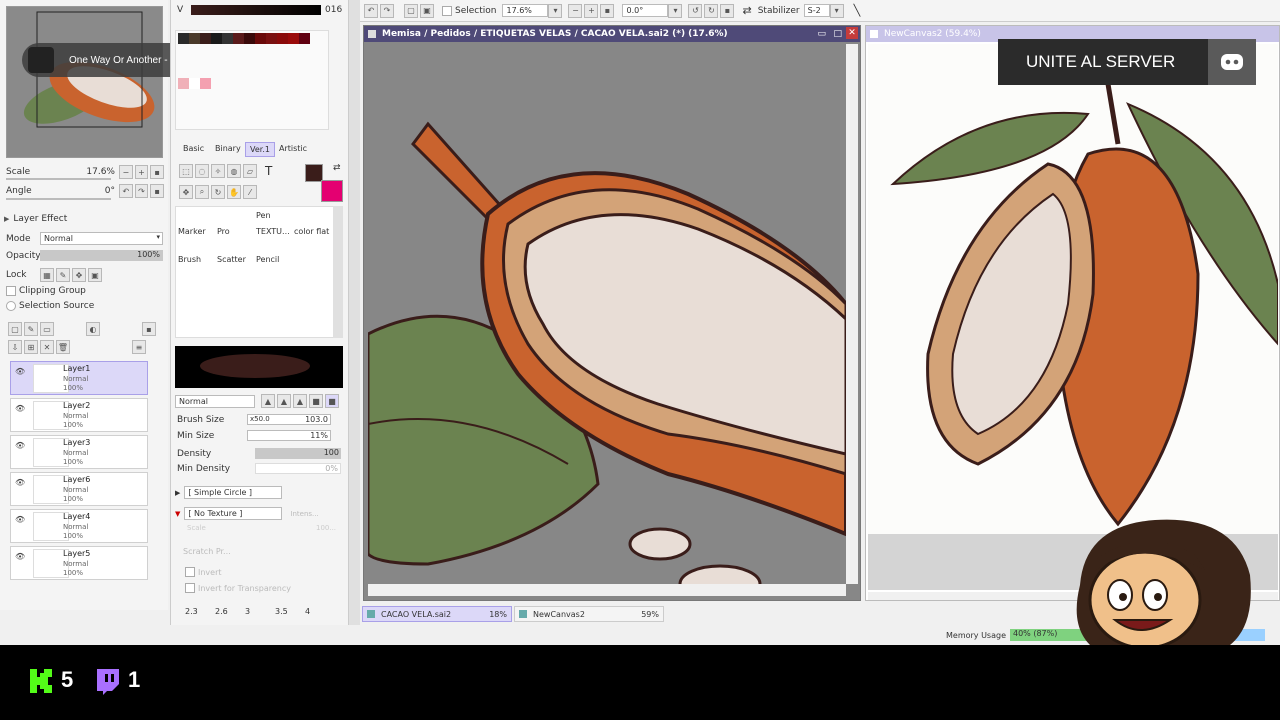 The height and width of the screenshot is (720, 1280). Describe the element at coordinates (821, 34) in the screenshot. I see `minimize-icon: ▭` at that location.